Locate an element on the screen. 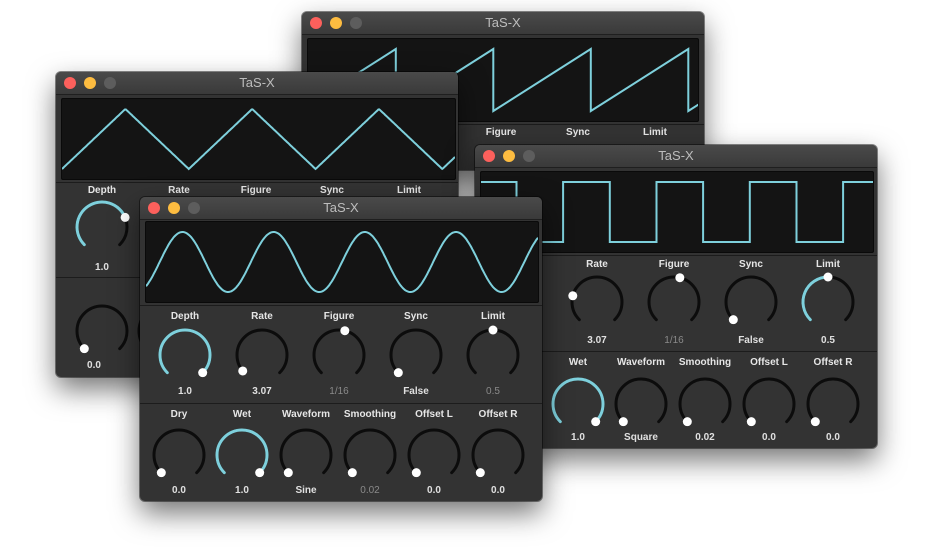 This screenshot has width=933, height=559. sine-waveform is located at coordinates (342, 262).